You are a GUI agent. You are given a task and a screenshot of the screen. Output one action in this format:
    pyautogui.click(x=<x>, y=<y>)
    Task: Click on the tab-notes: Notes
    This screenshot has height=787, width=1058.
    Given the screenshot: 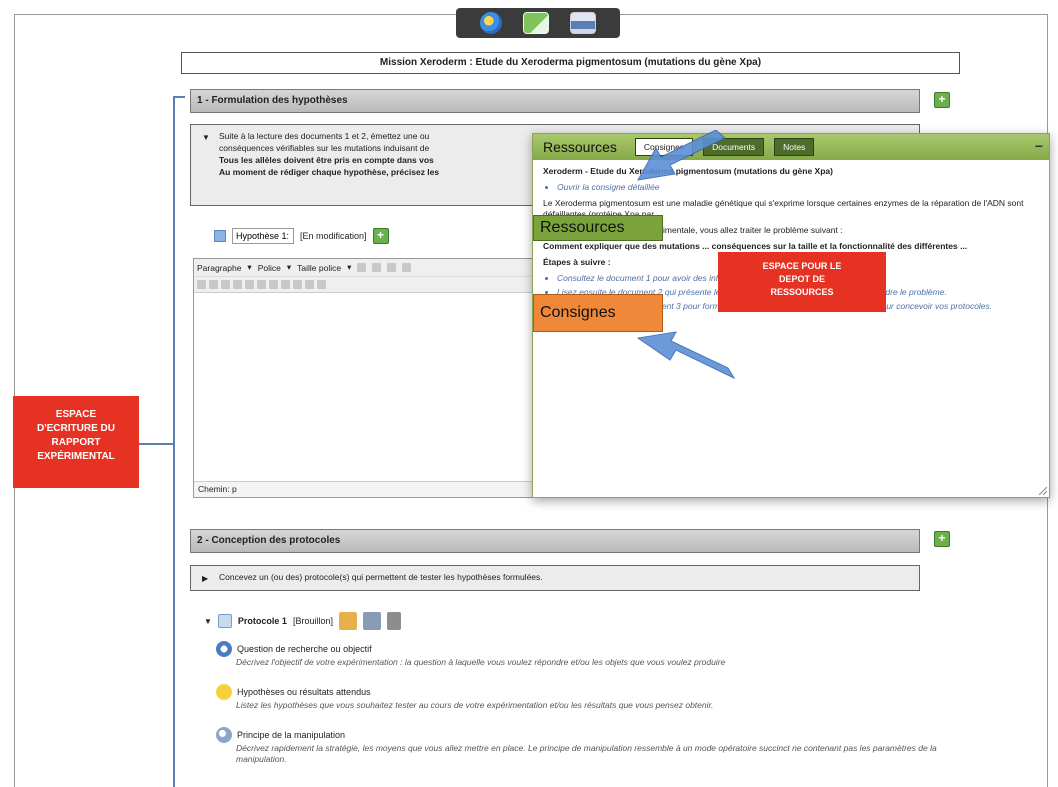 What is the action you would take?
    pyautogui.click(x=794, y=147)
    